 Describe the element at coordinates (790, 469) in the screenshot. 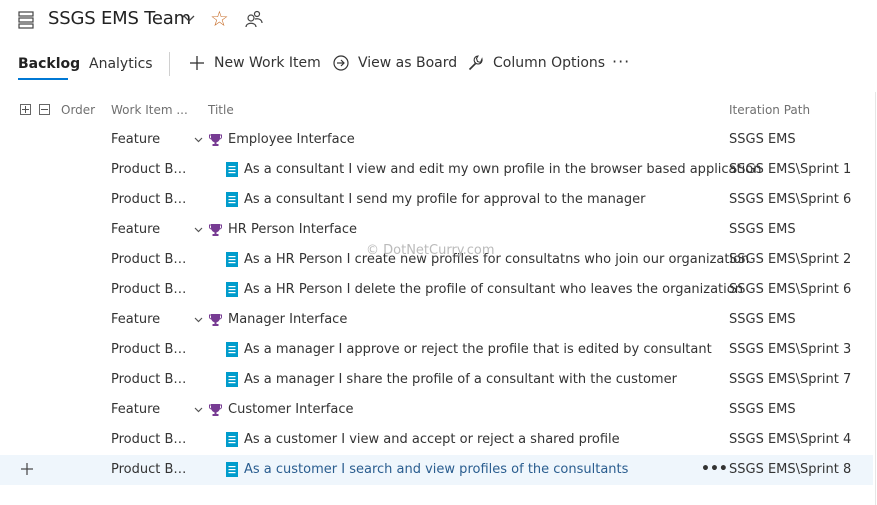

I see `iteration-path: SSGS EMS\Sprint 8` at that location.